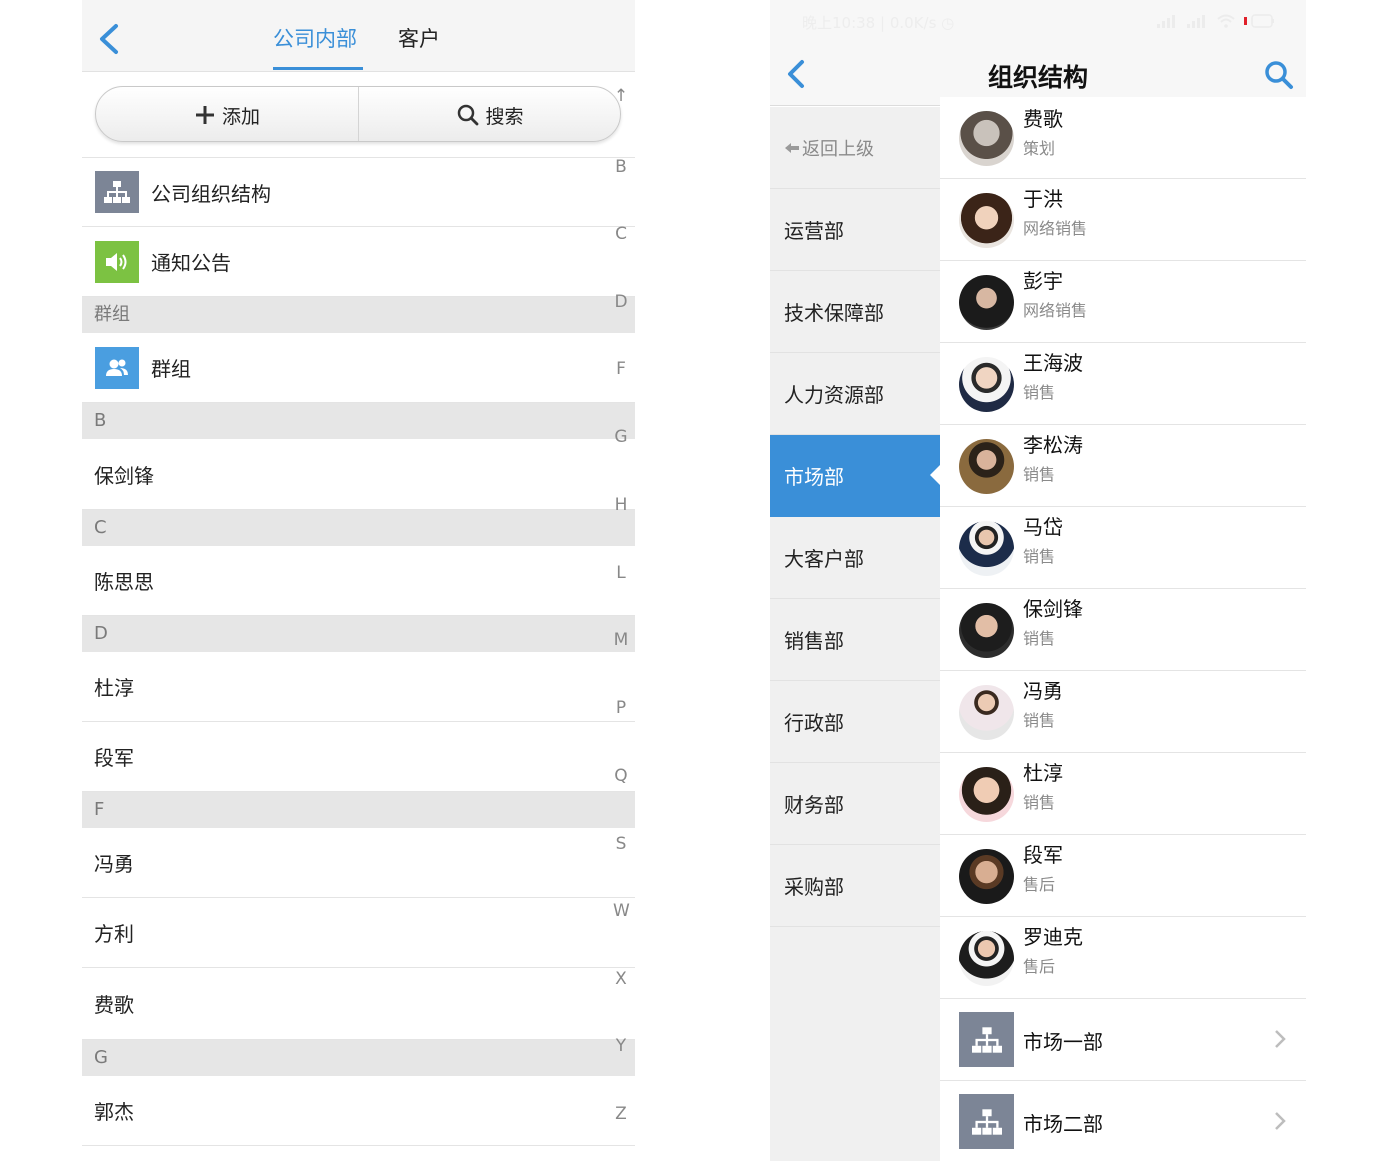 The width and height of the screenshot is (1400, 1161). Describe the element at coordinates (1043, 527) in the screenshot. I see `member-name: 马岱` at that location.